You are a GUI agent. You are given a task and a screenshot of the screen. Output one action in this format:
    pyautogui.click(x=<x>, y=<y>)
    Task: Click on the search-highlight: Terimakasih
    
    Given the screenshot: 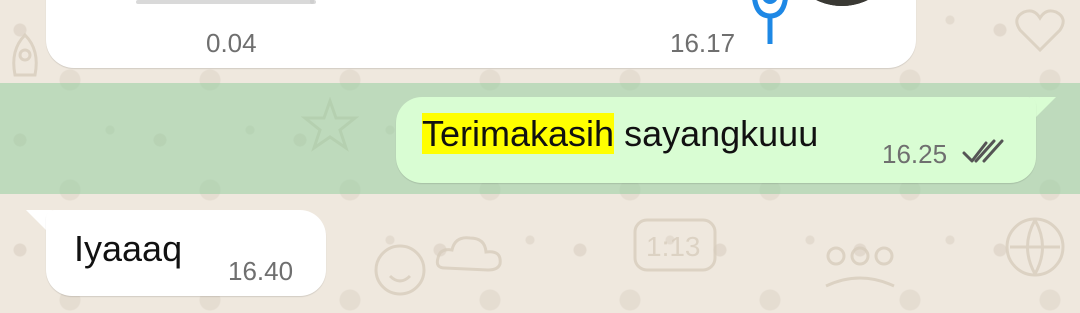 What is the action you would take?
    pyautogui.click(x=518, y=133)
    